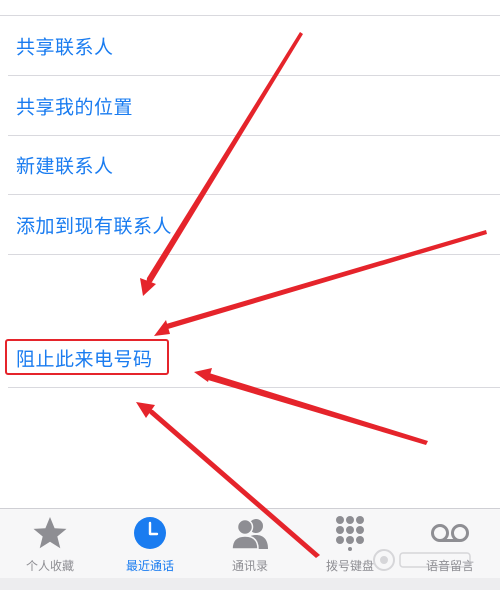  I want to click on share-location-label: 共享我的位置, so click(75, 107).